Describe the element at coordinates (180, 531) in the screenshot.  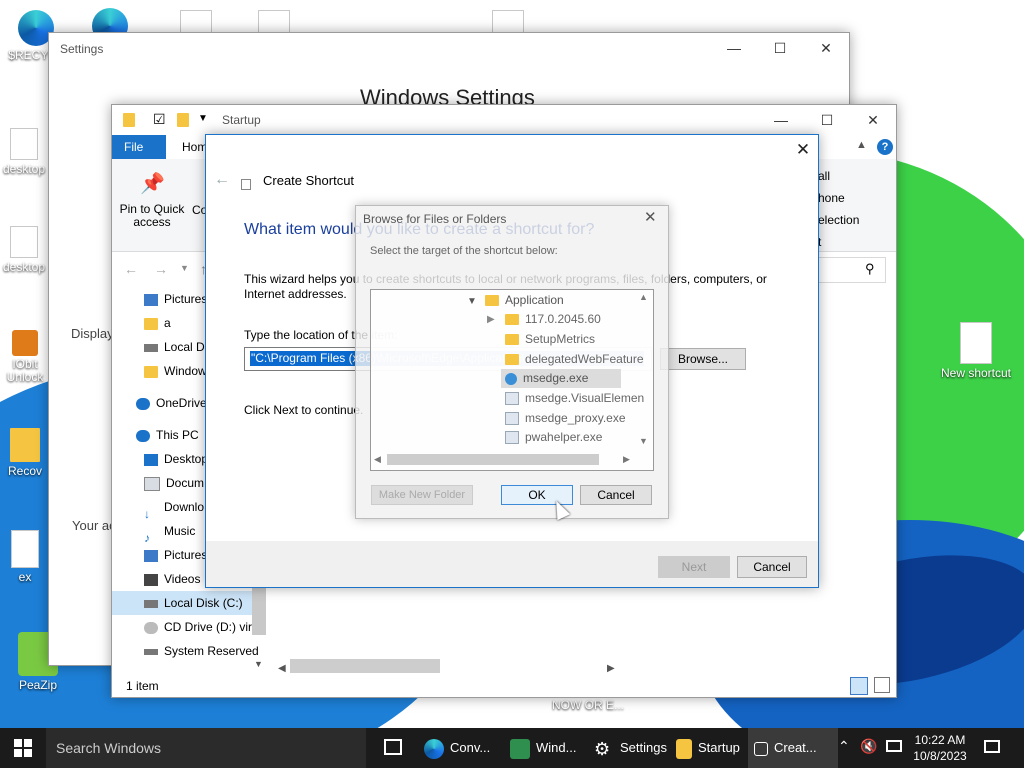
I see `nav-item-label: Music` at that location.